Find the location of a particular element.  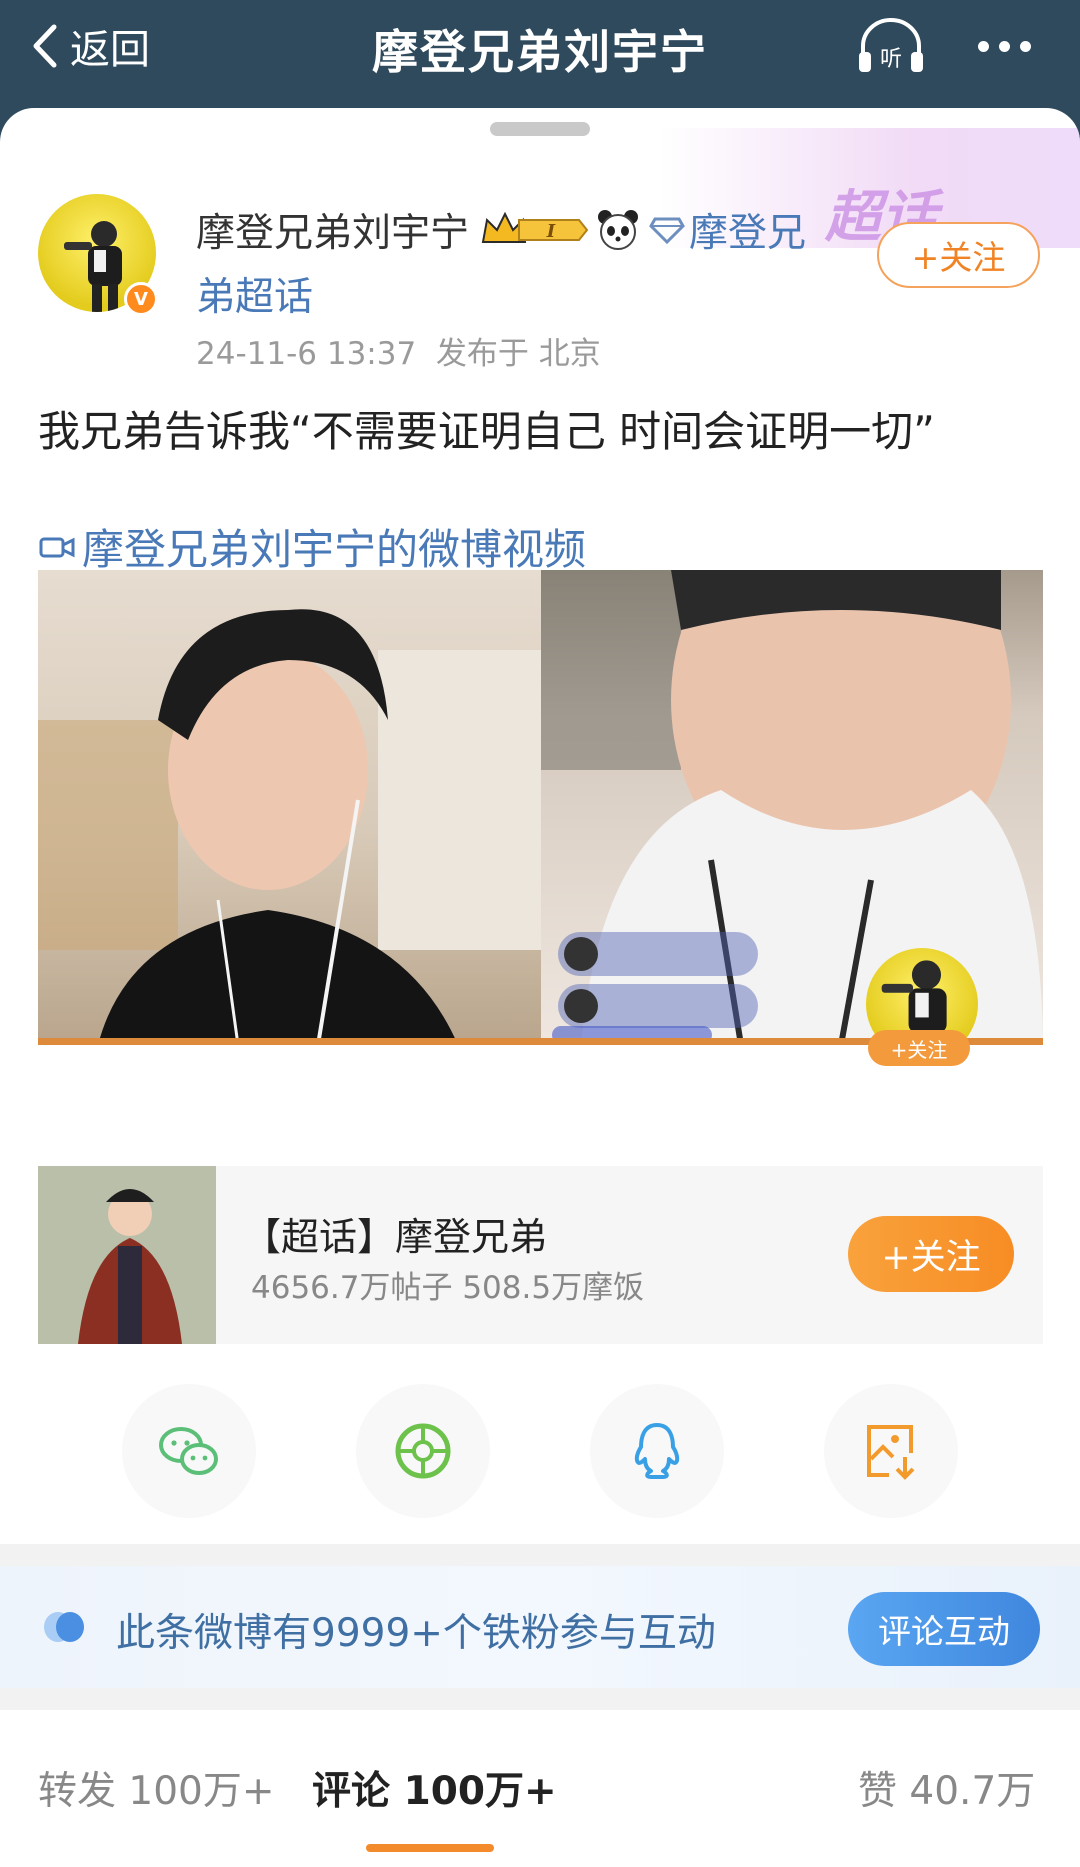

live-comment-list is located at coordinates (658, 984).